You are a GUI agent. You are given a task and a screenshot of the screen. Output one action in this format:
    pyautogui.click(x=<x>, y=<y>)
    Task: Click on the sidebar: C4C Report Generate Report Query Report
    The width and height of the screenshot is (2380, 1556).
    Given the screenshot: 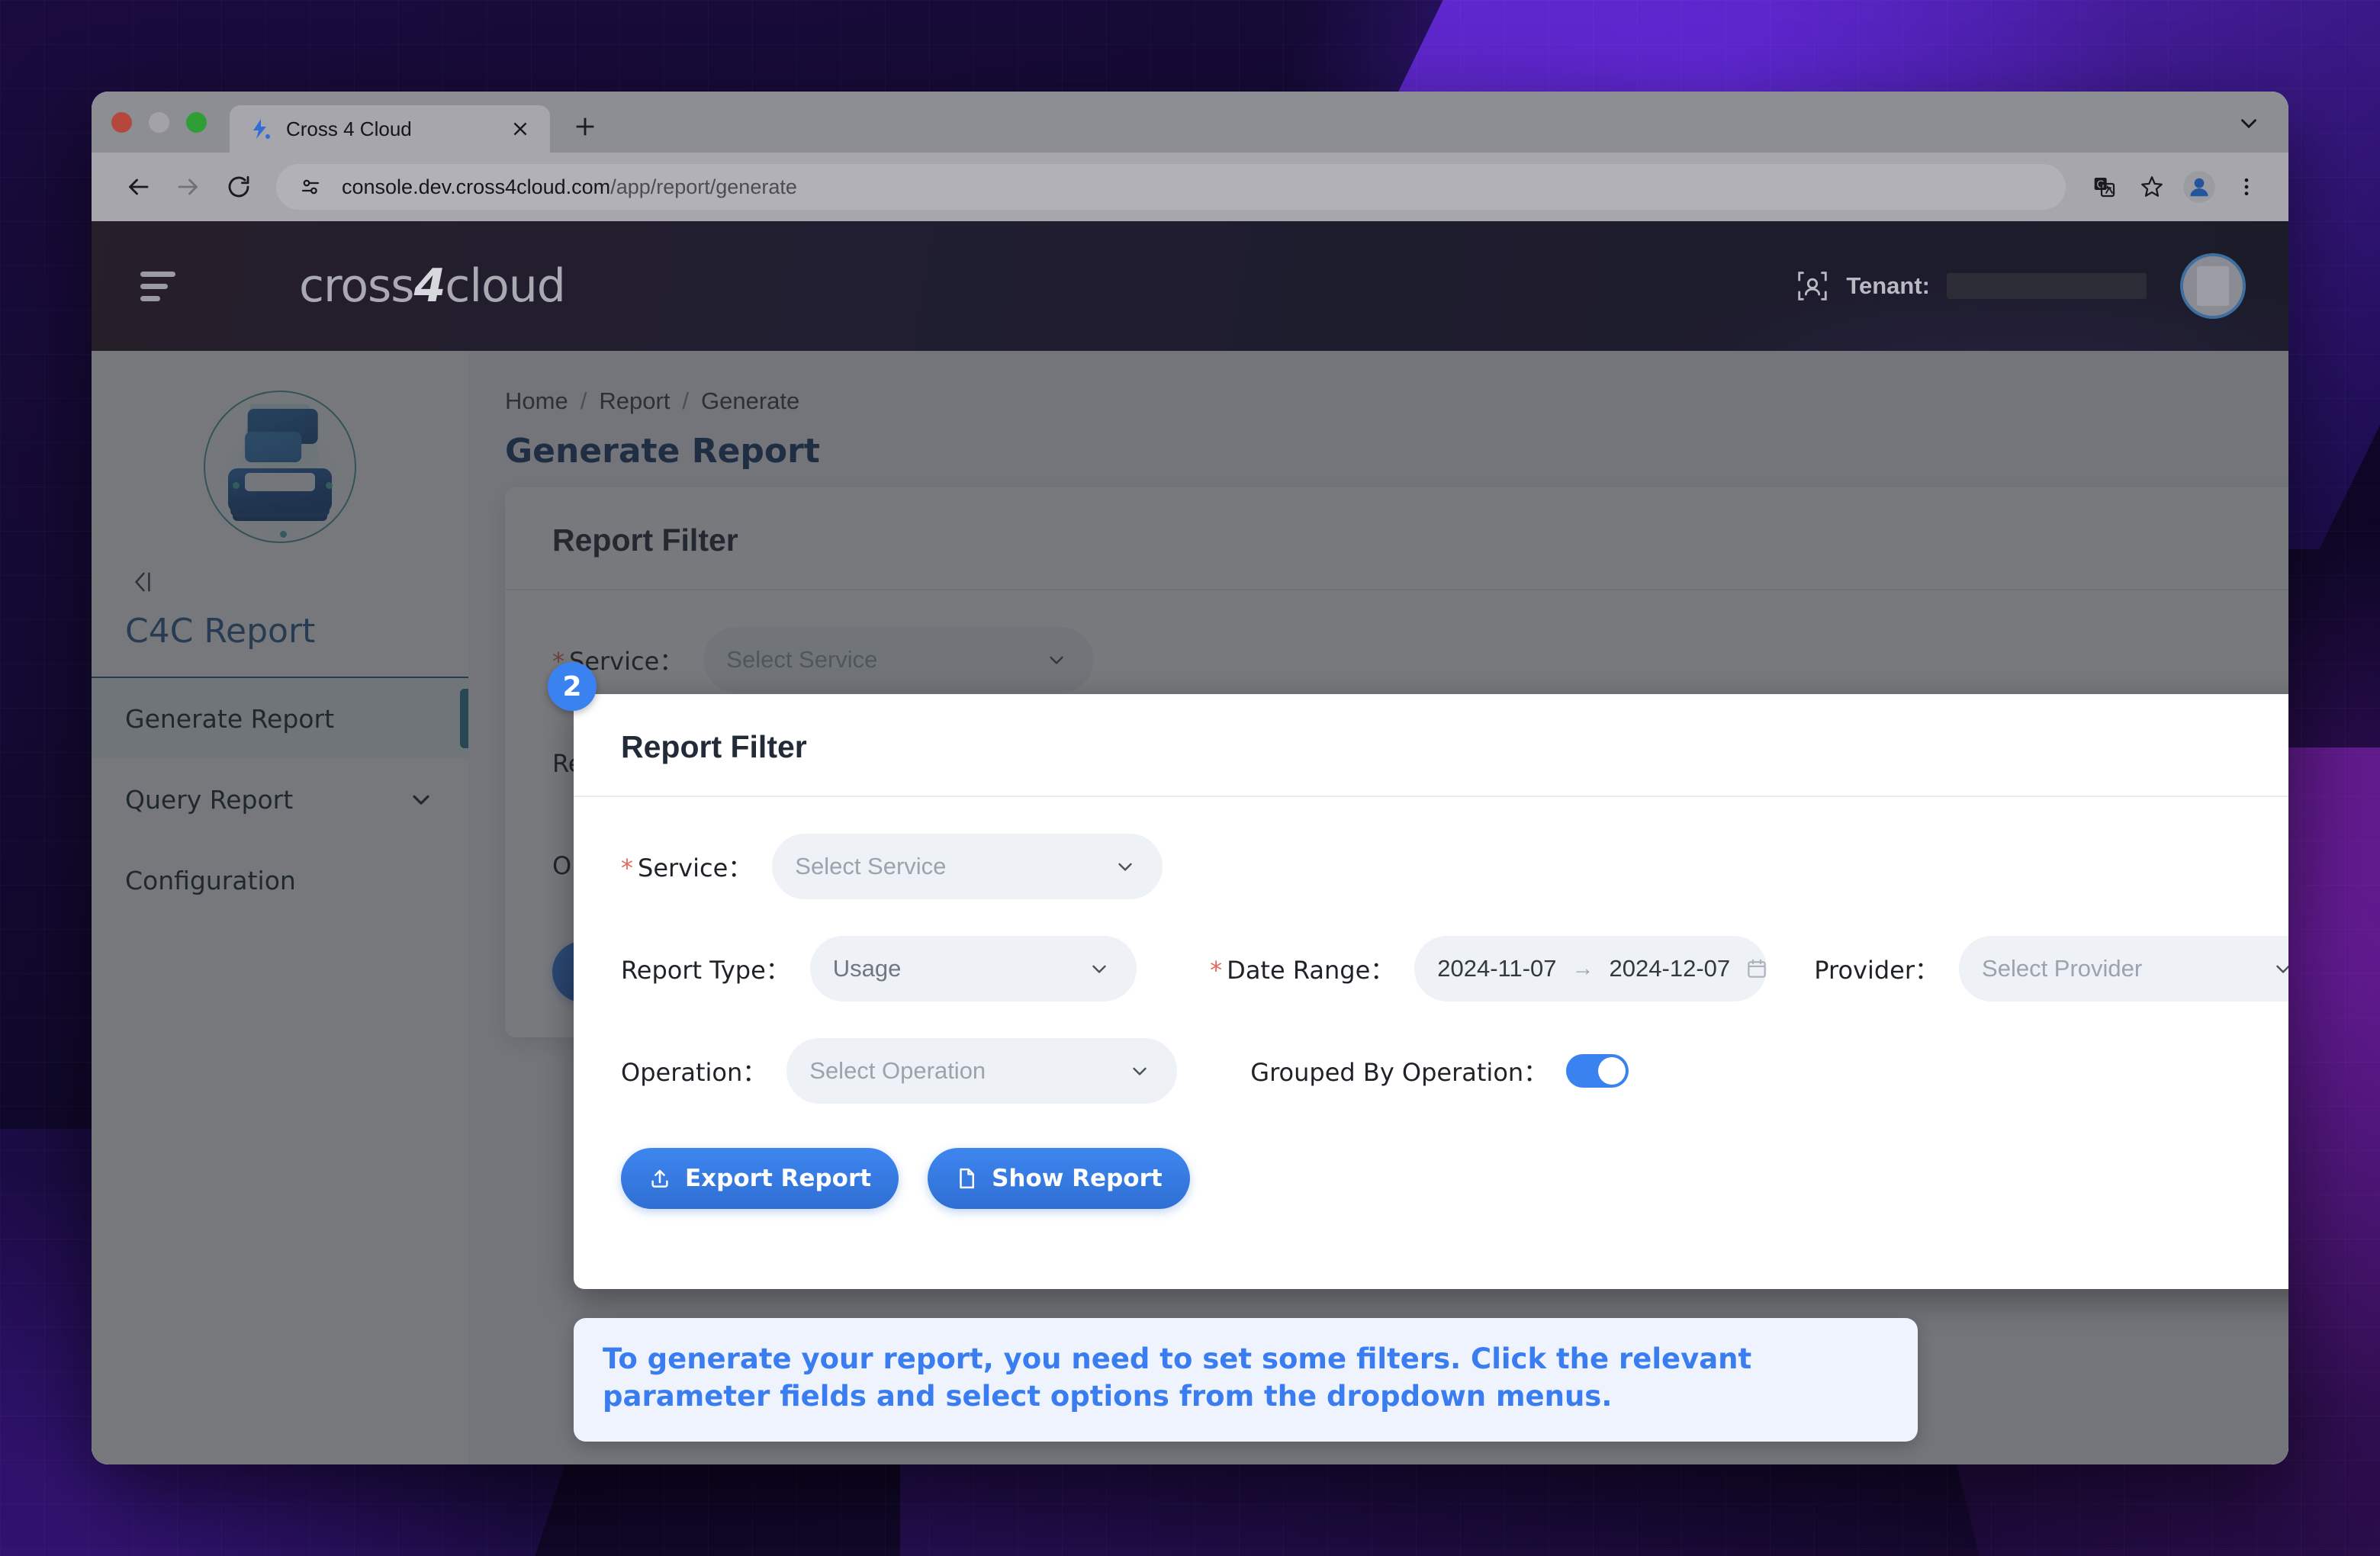 What is the action you would take?
    pyautogui.click(x=280, y=908)
    